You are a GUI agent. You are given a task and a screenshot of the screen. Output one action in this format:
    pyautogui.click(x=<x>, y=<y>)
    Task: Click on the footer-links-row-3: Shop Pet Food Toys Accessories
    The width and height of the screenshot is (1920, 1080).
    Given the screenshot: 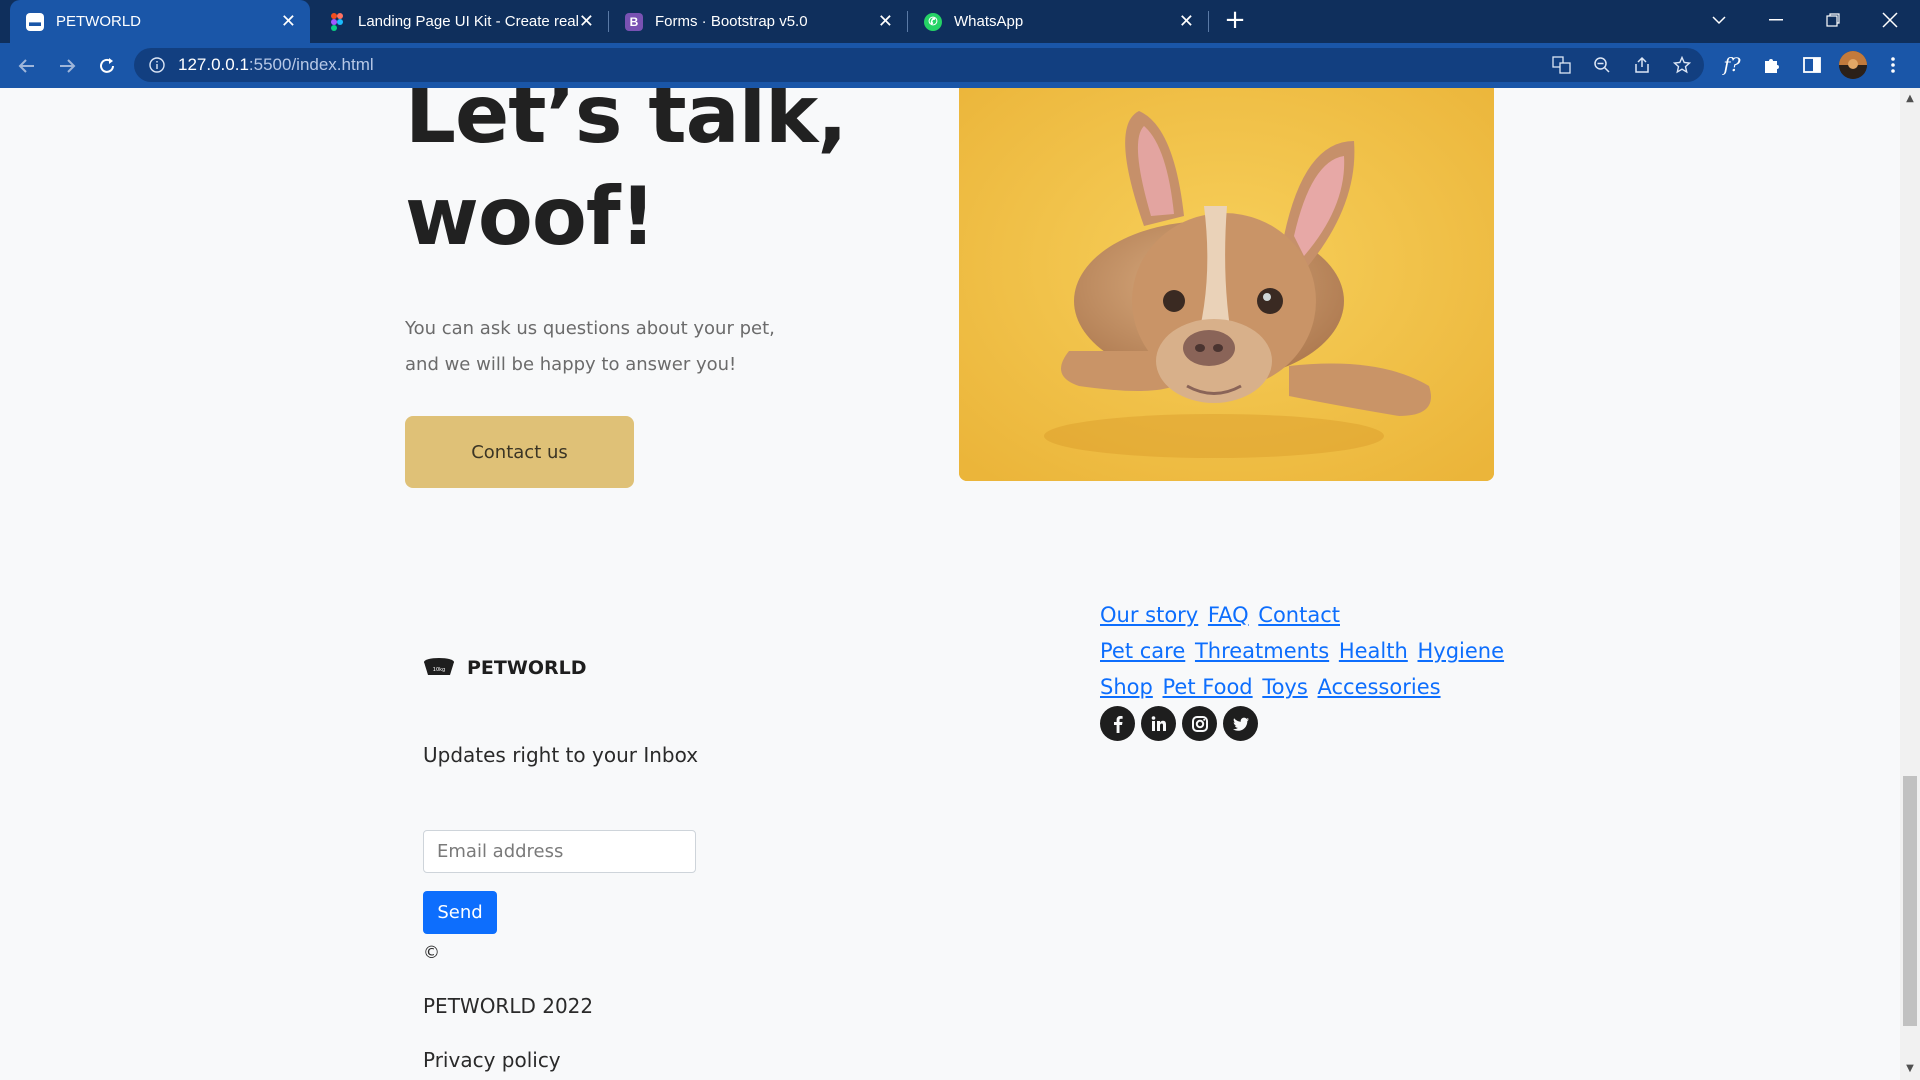 What is the action you would take?
    pyautogui.click(x=1272, y=687)
    